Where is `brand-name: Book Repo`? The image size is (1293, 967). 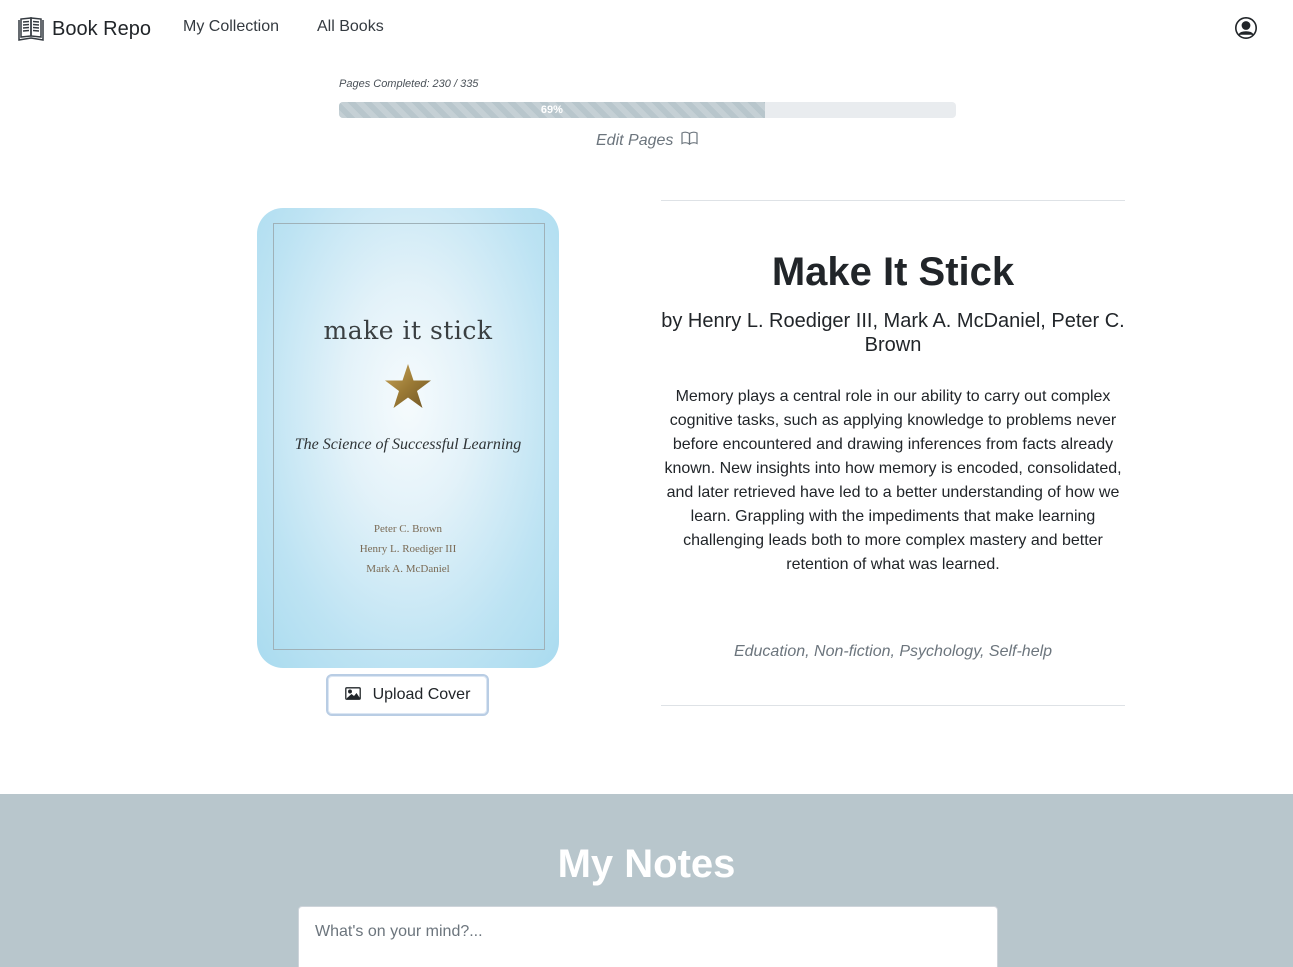 brand-name: Book Repo is located at coordinates (101, 28).